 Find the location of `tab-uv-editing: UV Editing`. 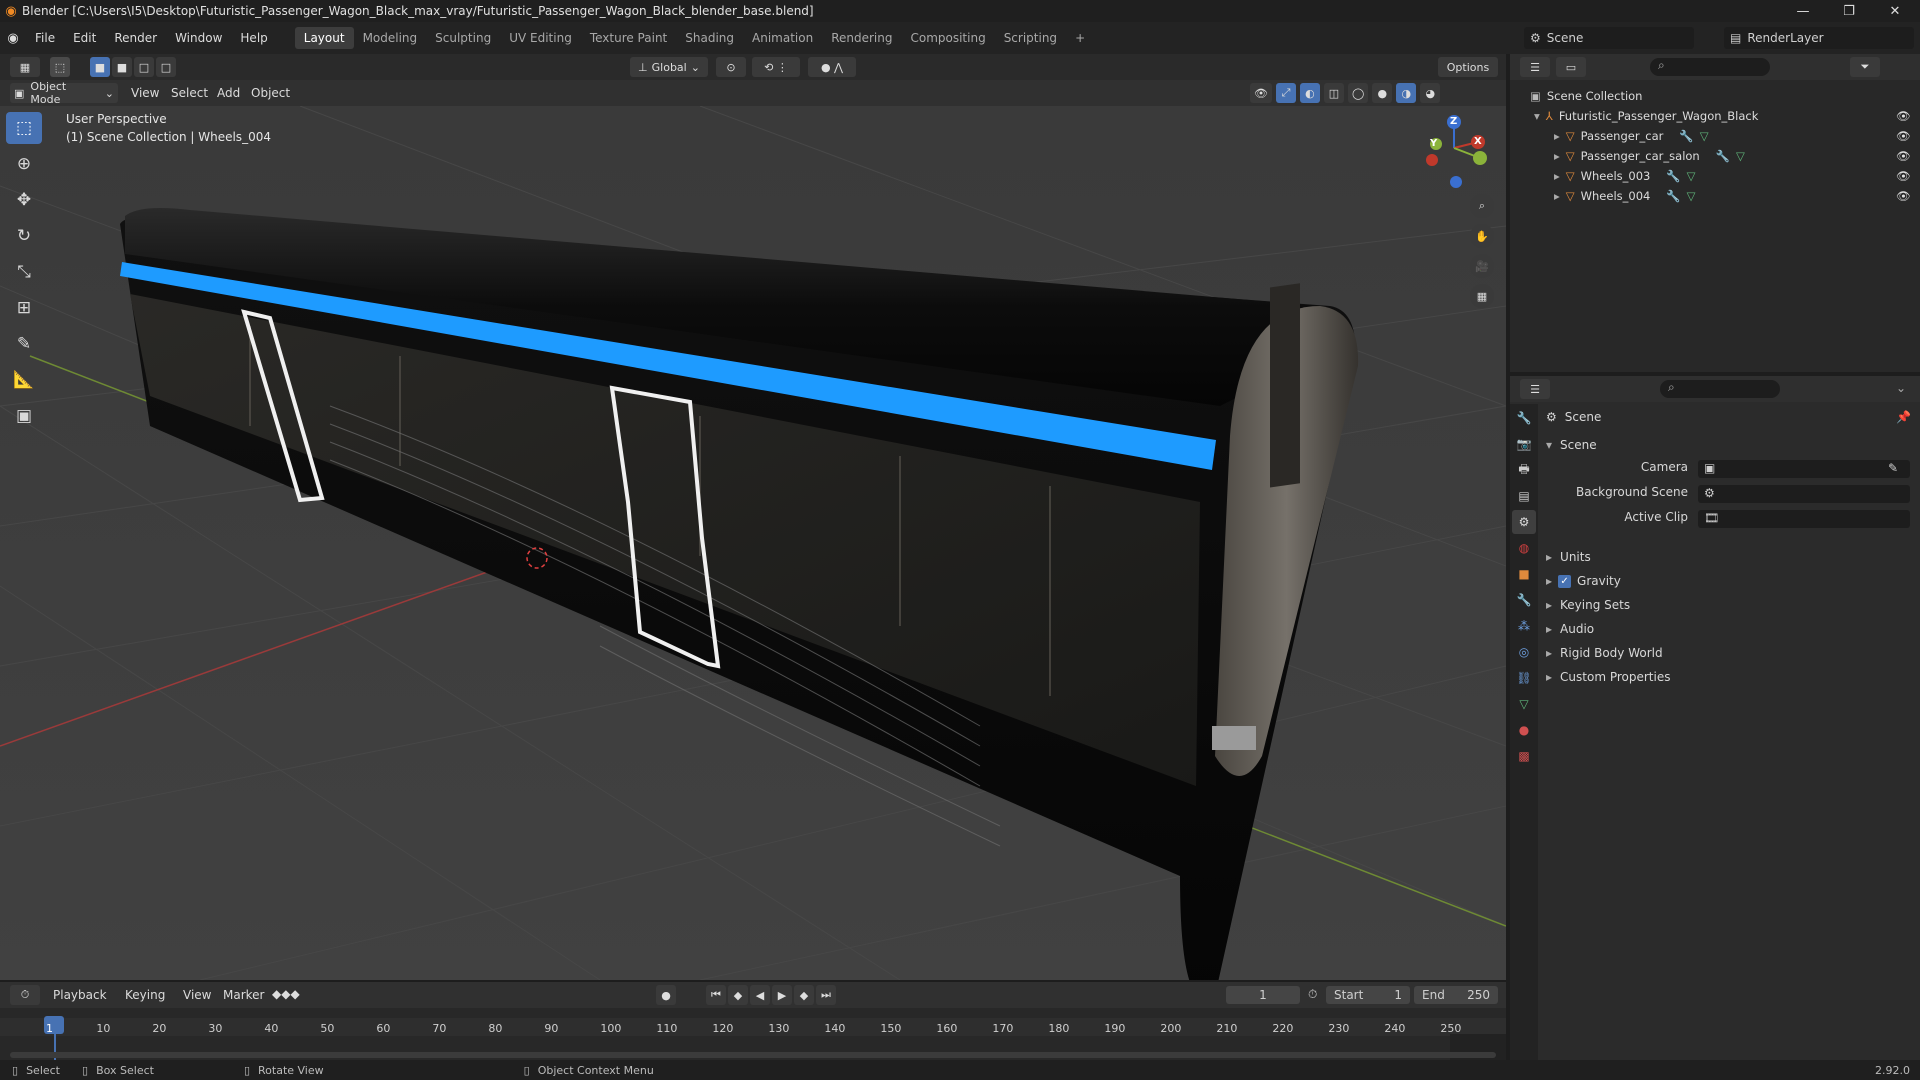

tab-uv-editing: UV Editing is located at coordinates (540, 38).